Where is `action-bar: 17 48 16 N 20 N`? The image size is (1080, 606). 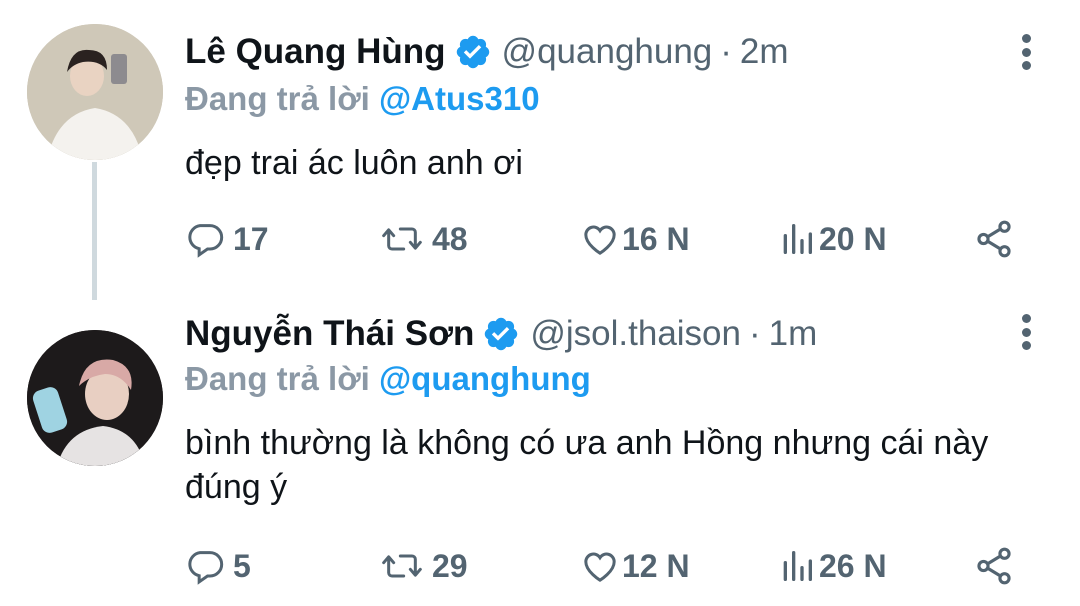 action-bar: 17 48 16 N 20 N is located at coordinates (605, 239).